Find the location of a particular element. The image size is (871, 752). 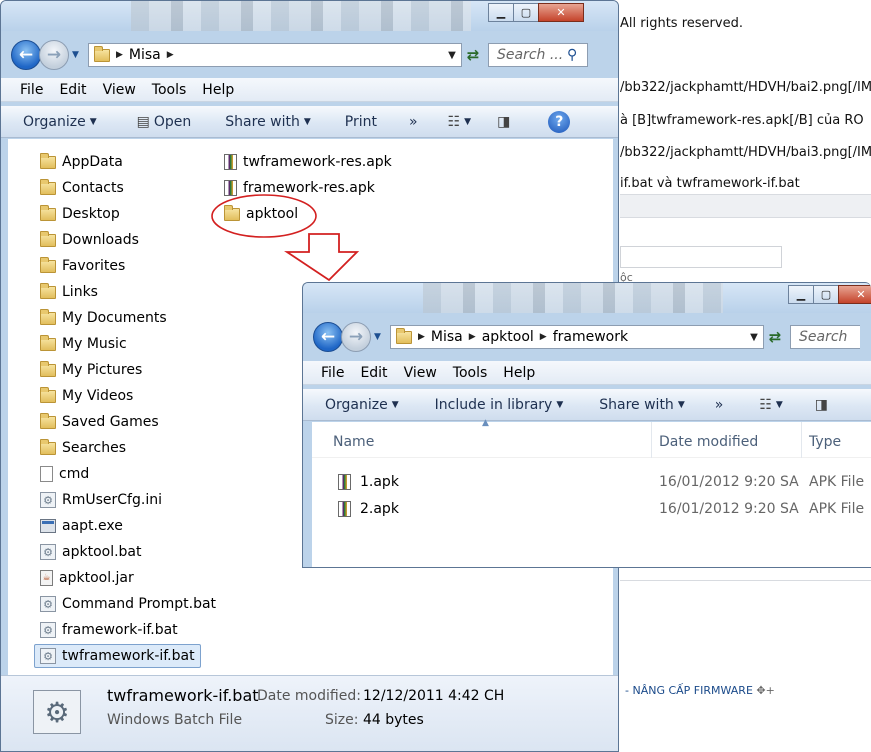

help-button: ? is located at coordinates (559, 121).